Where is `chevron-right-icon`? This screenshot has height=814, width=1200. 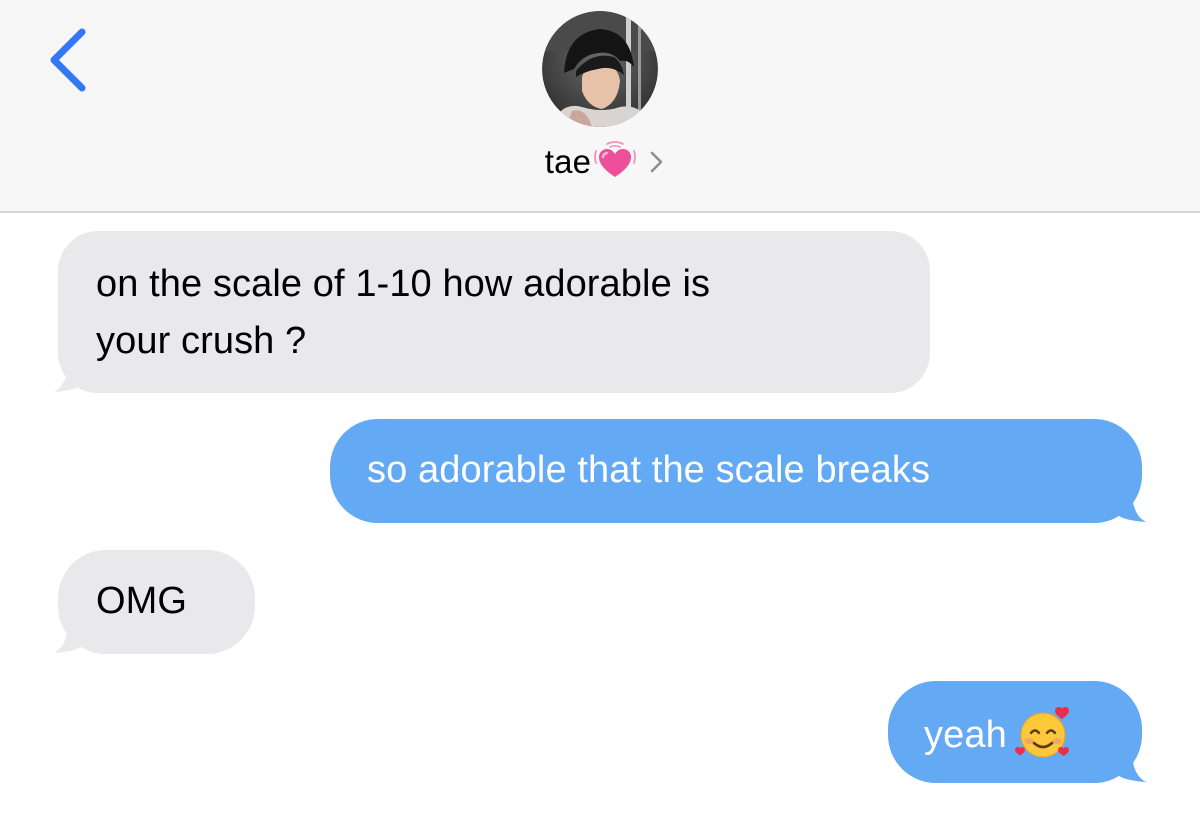 chevron-right-icon is located at coordinates (656, 162).